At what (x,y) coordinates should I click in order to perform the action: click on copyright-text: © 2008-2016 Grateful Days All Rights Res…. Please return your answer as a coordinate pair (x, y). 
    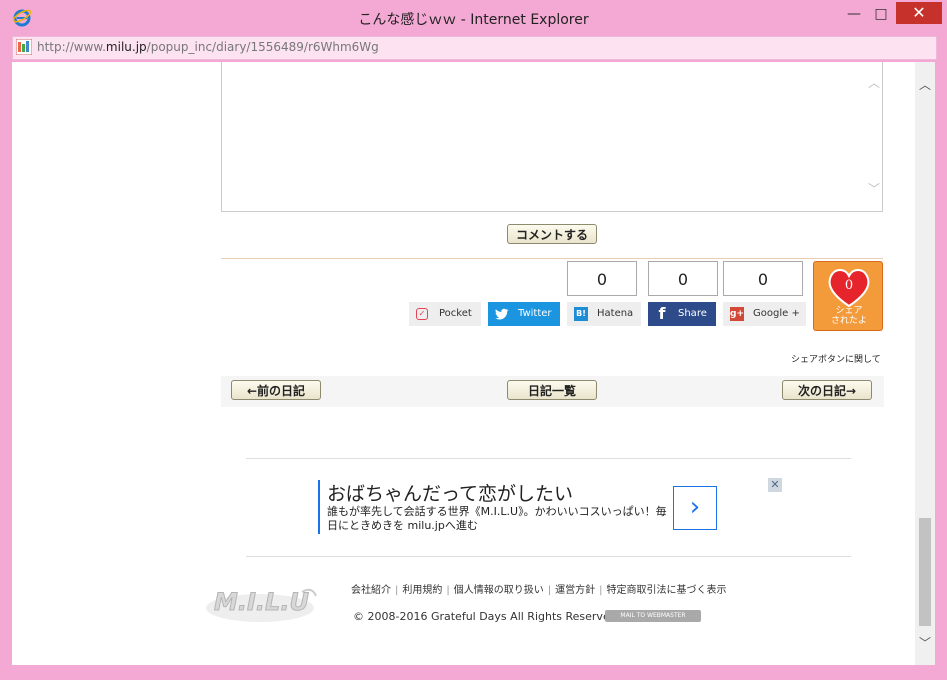
    Looking at the image, I should click on (487, 616).